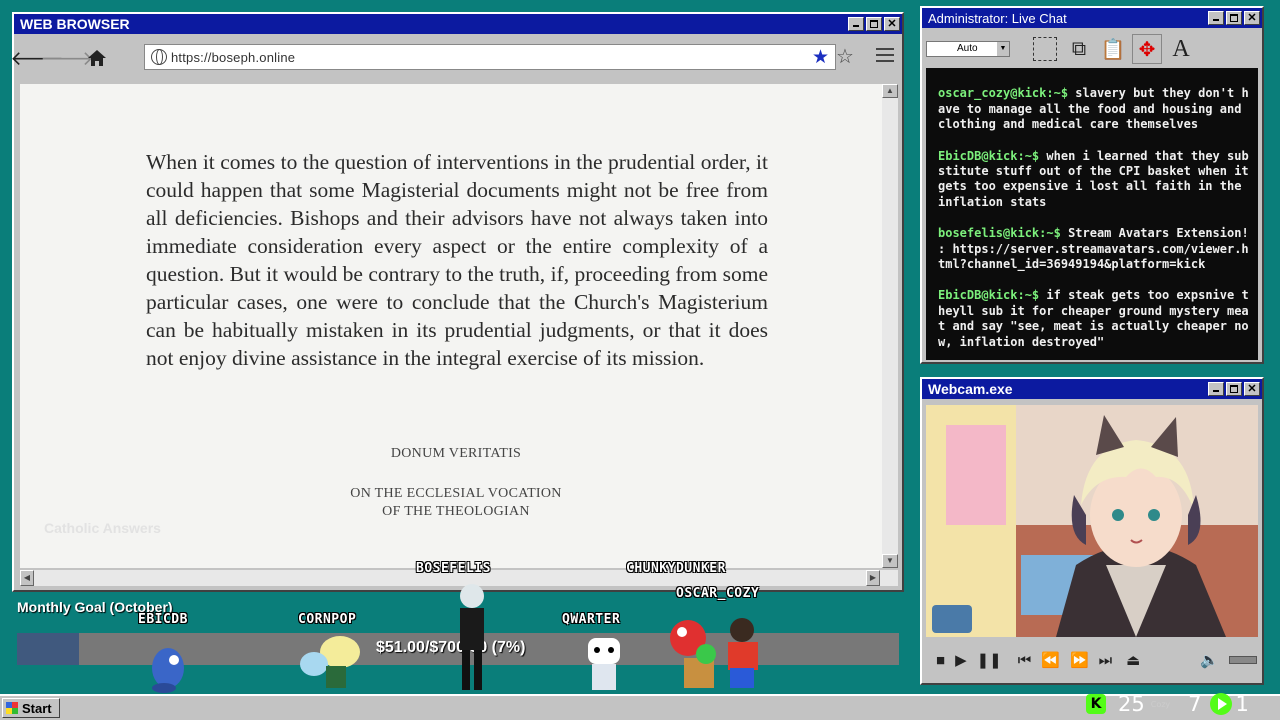 The height and width of the screenshot is (720, 1280). Describe the element at coordinates (1209, 660) in the screenshot. I see `volume-icon: 🔈` at that location.